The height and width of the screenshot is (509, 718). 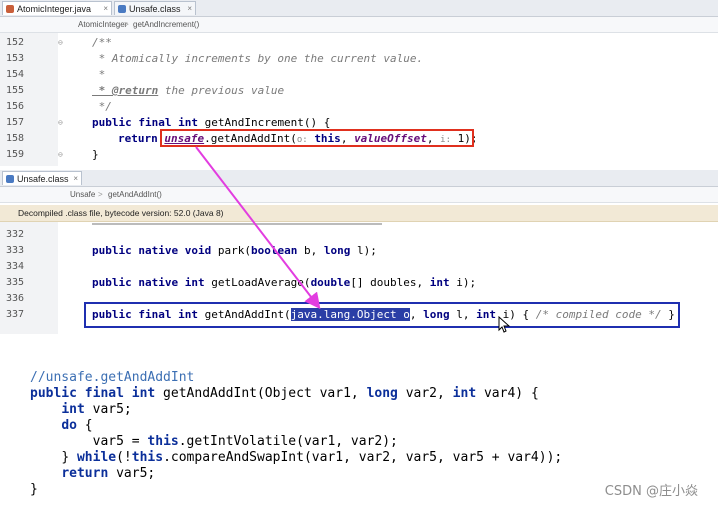 I want to click on code-token: var4) {, so click(x=507, y=393).